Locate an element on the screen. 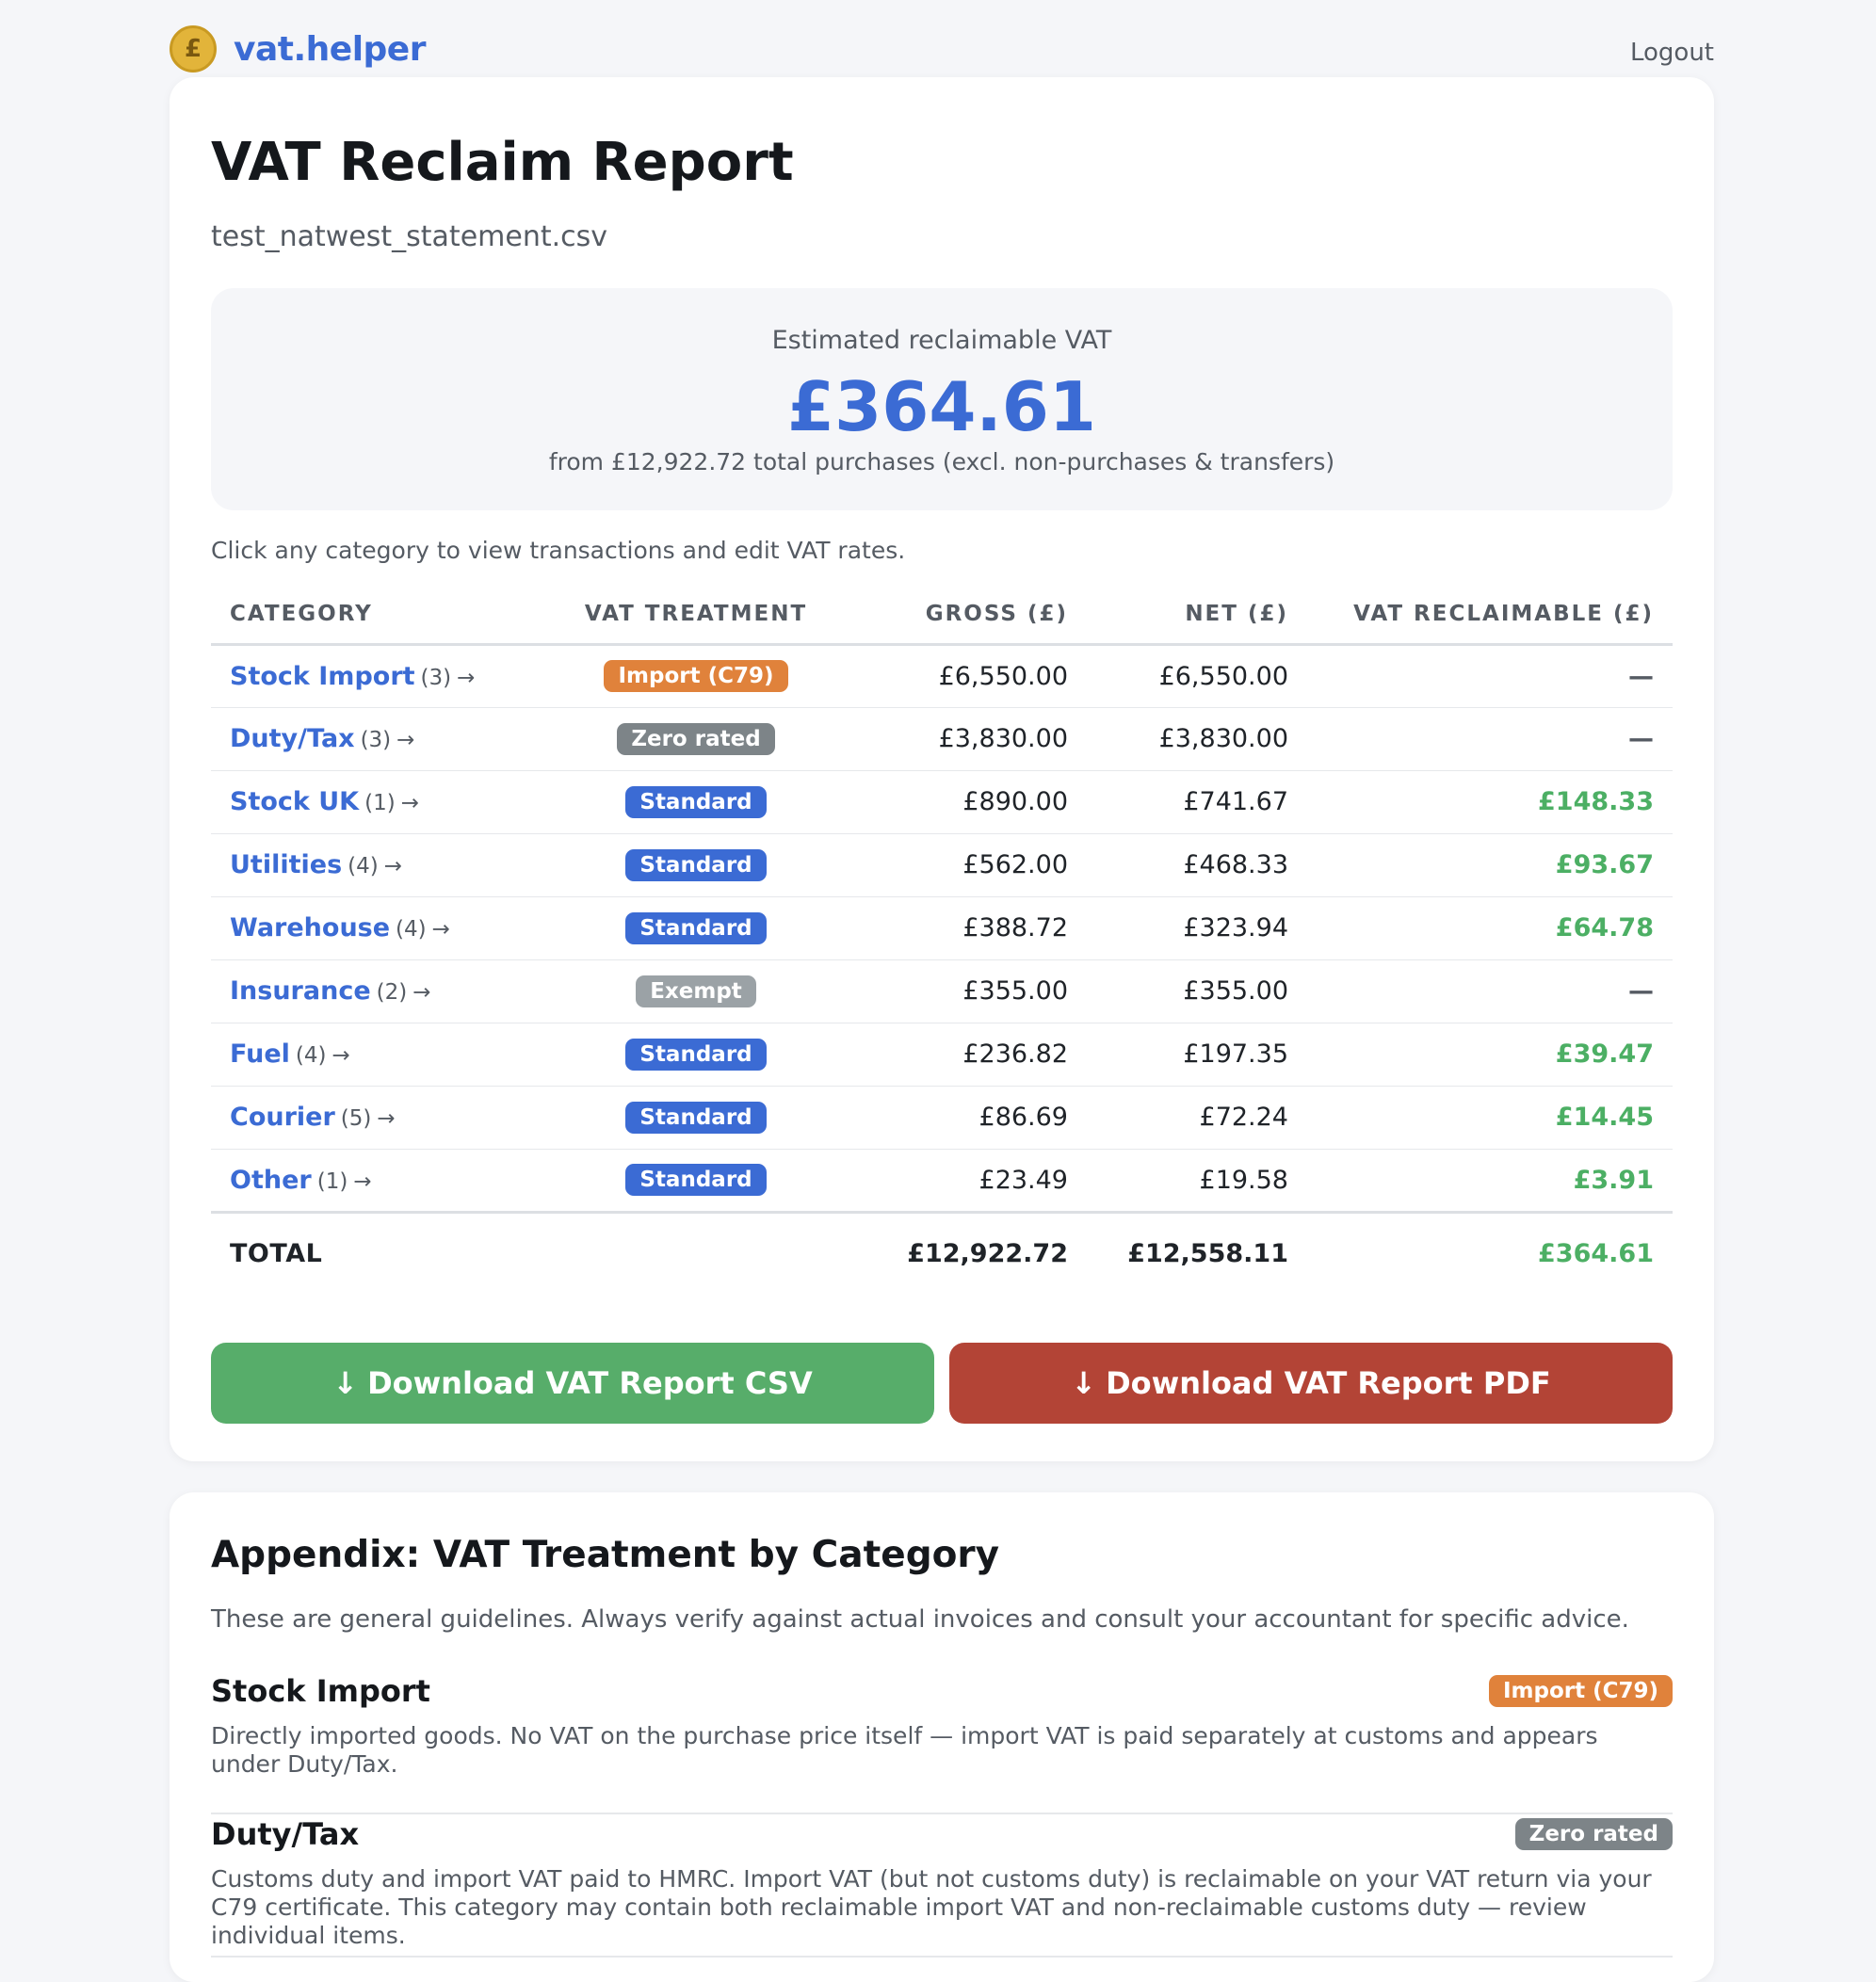 This screenshot has height=1982, width=1876. vat-cell: £3.91 is located at coordinates (1490, 1181).